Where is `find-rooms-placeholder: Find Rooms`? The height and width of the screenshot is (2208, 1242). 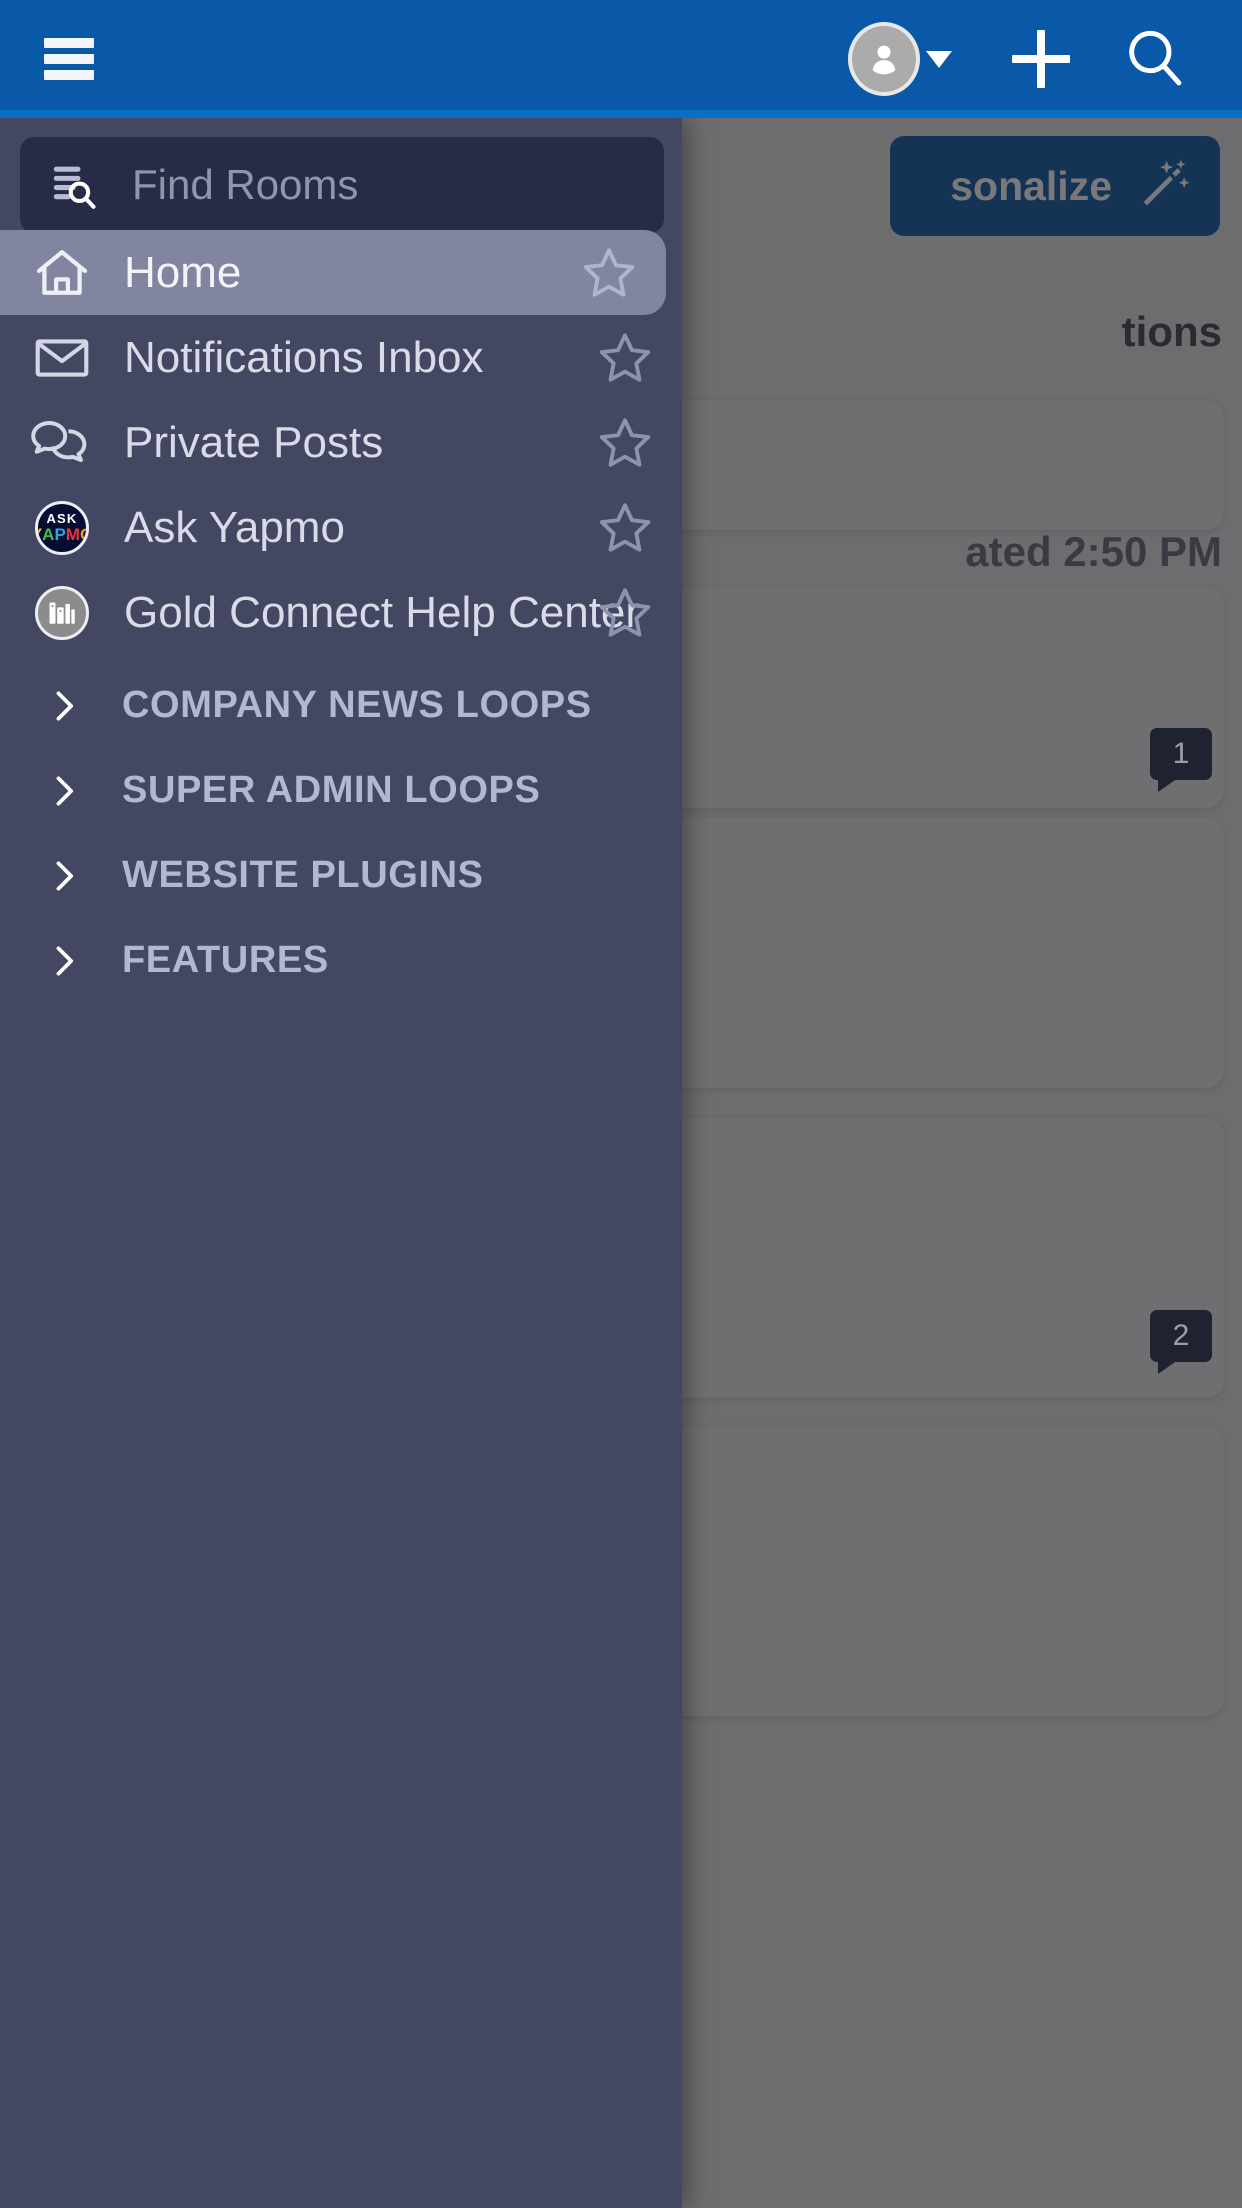 find-rooms-placeholder: Find Rooms is located at coordinates (245, 184).